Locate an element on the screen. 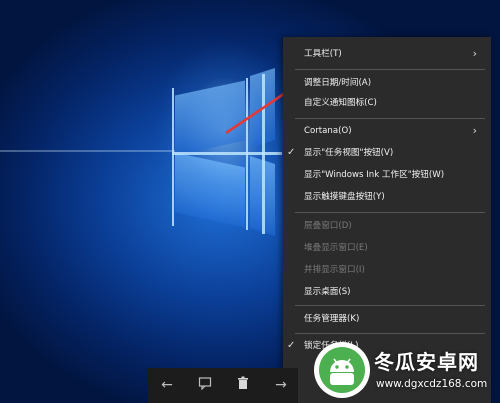 The image size is (500, 403). android-logo-icon is located at coordinates (342, 370).